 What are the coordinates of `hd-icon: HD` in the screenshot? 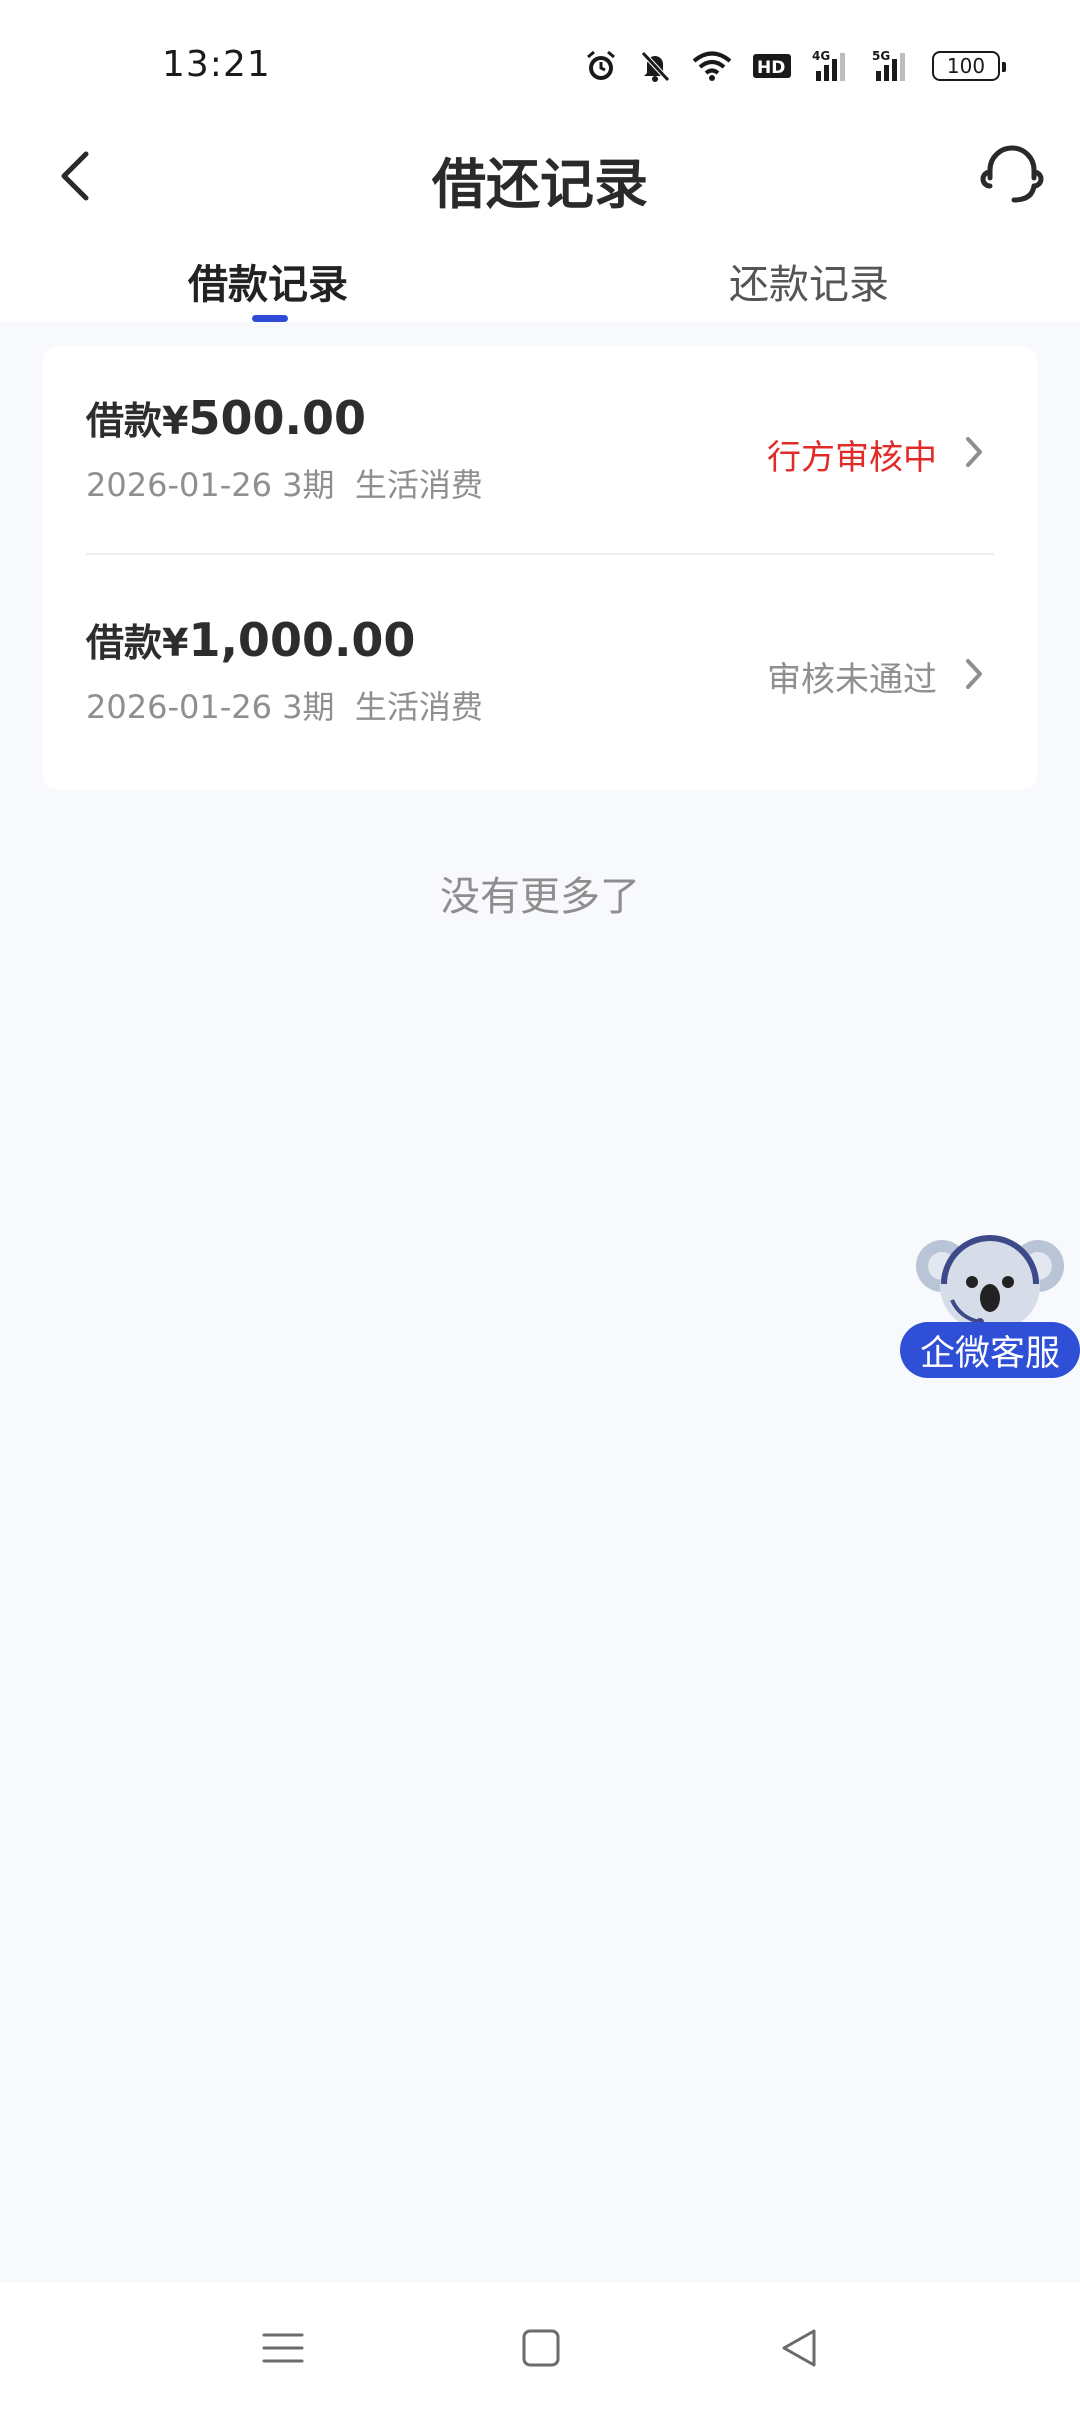 It's located at (772, 66).